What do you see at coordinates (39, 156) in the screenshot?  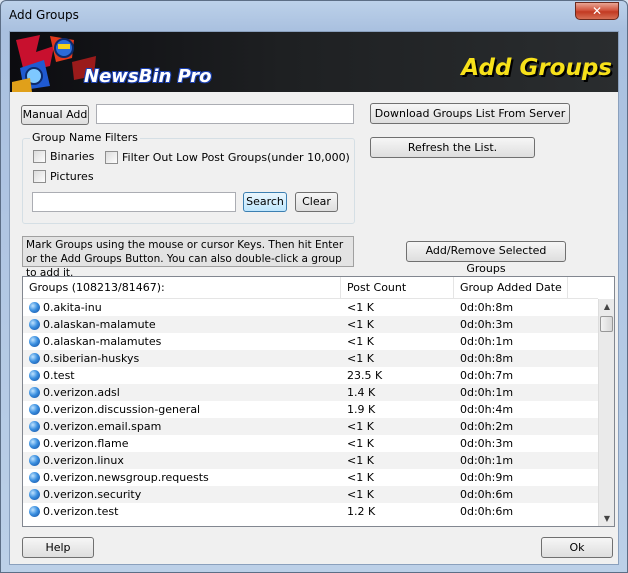 I see `binaries-checkbox-box` at bounding box center [39, 156].